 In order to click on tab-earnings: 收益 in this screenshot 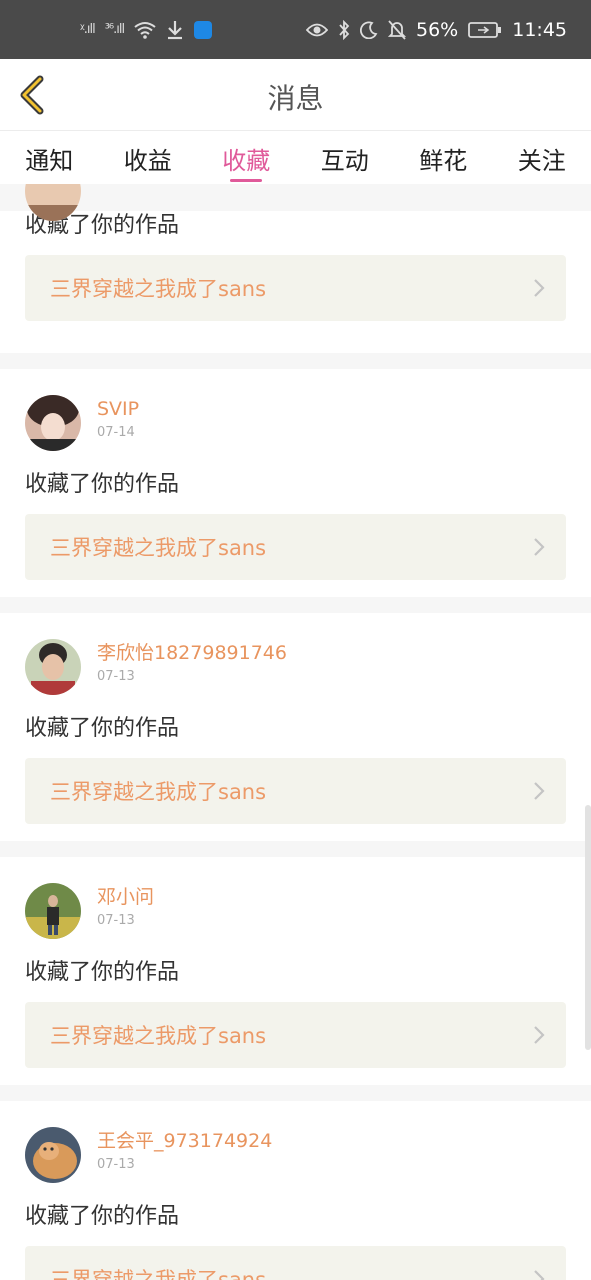, I will do `click(148, 157)`.